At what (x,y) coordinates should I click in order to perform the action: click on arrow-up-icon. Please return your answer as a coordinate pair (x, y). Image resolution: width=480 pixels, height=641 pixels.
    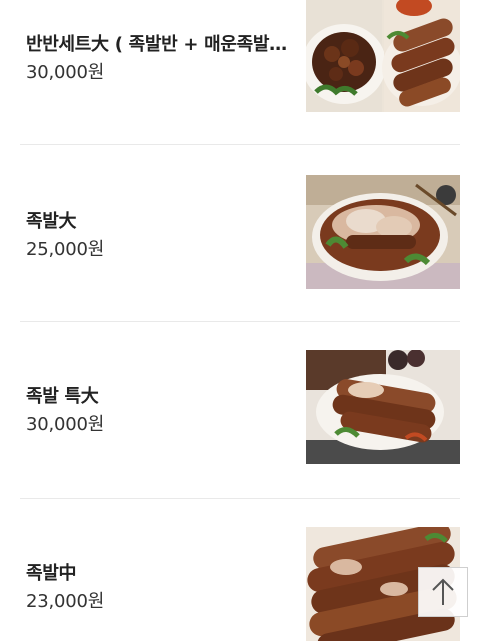
    Looking at the image, I should click on (443, 592).